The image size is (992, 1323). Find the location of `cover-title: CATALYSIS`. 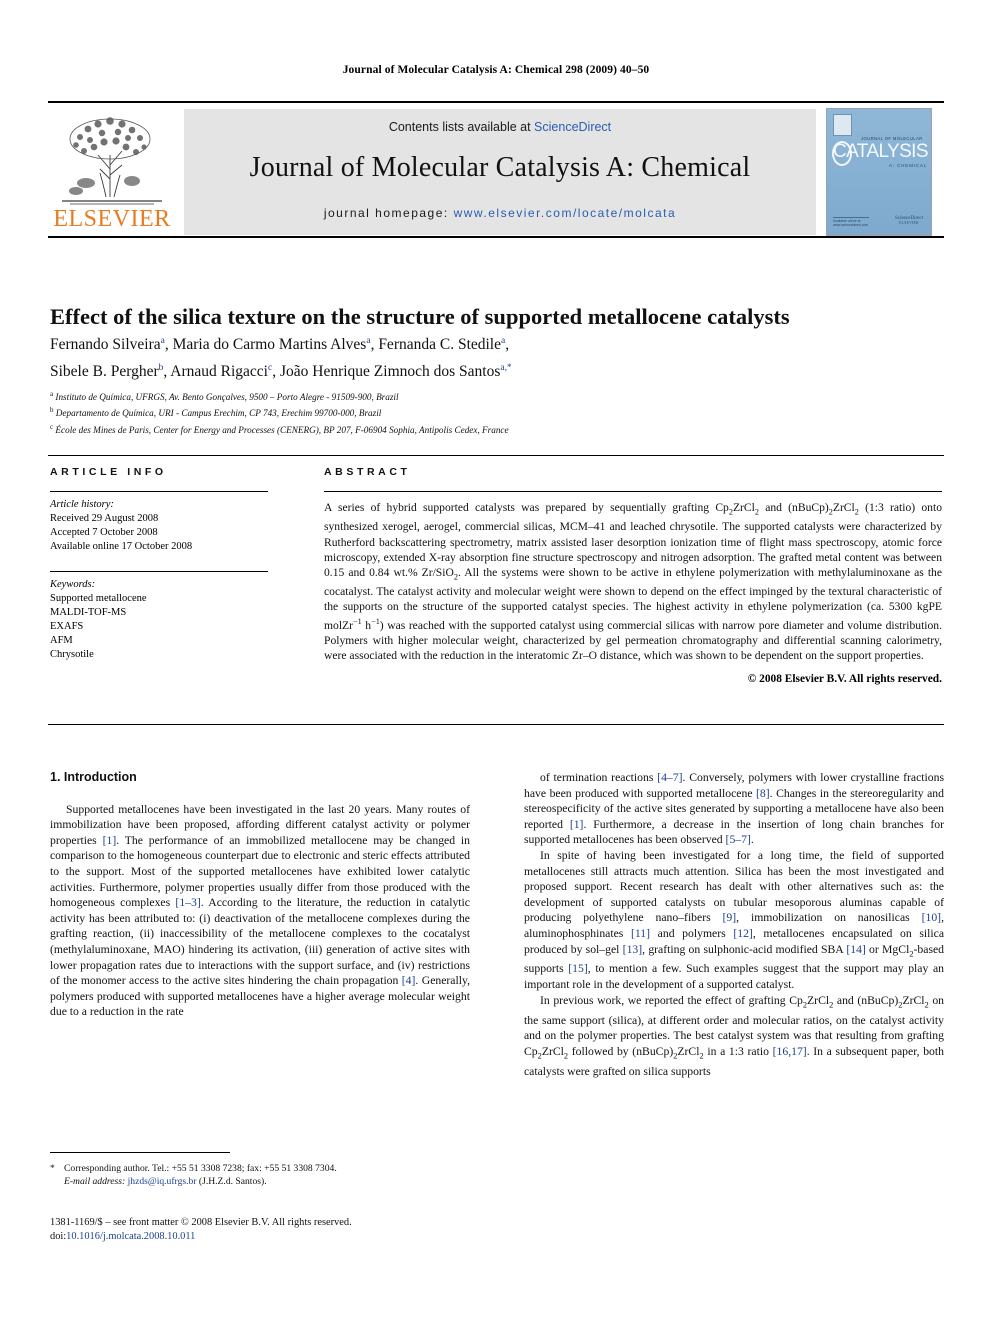

cover-title: CATALYSIS is located at coordinates (881, 151).